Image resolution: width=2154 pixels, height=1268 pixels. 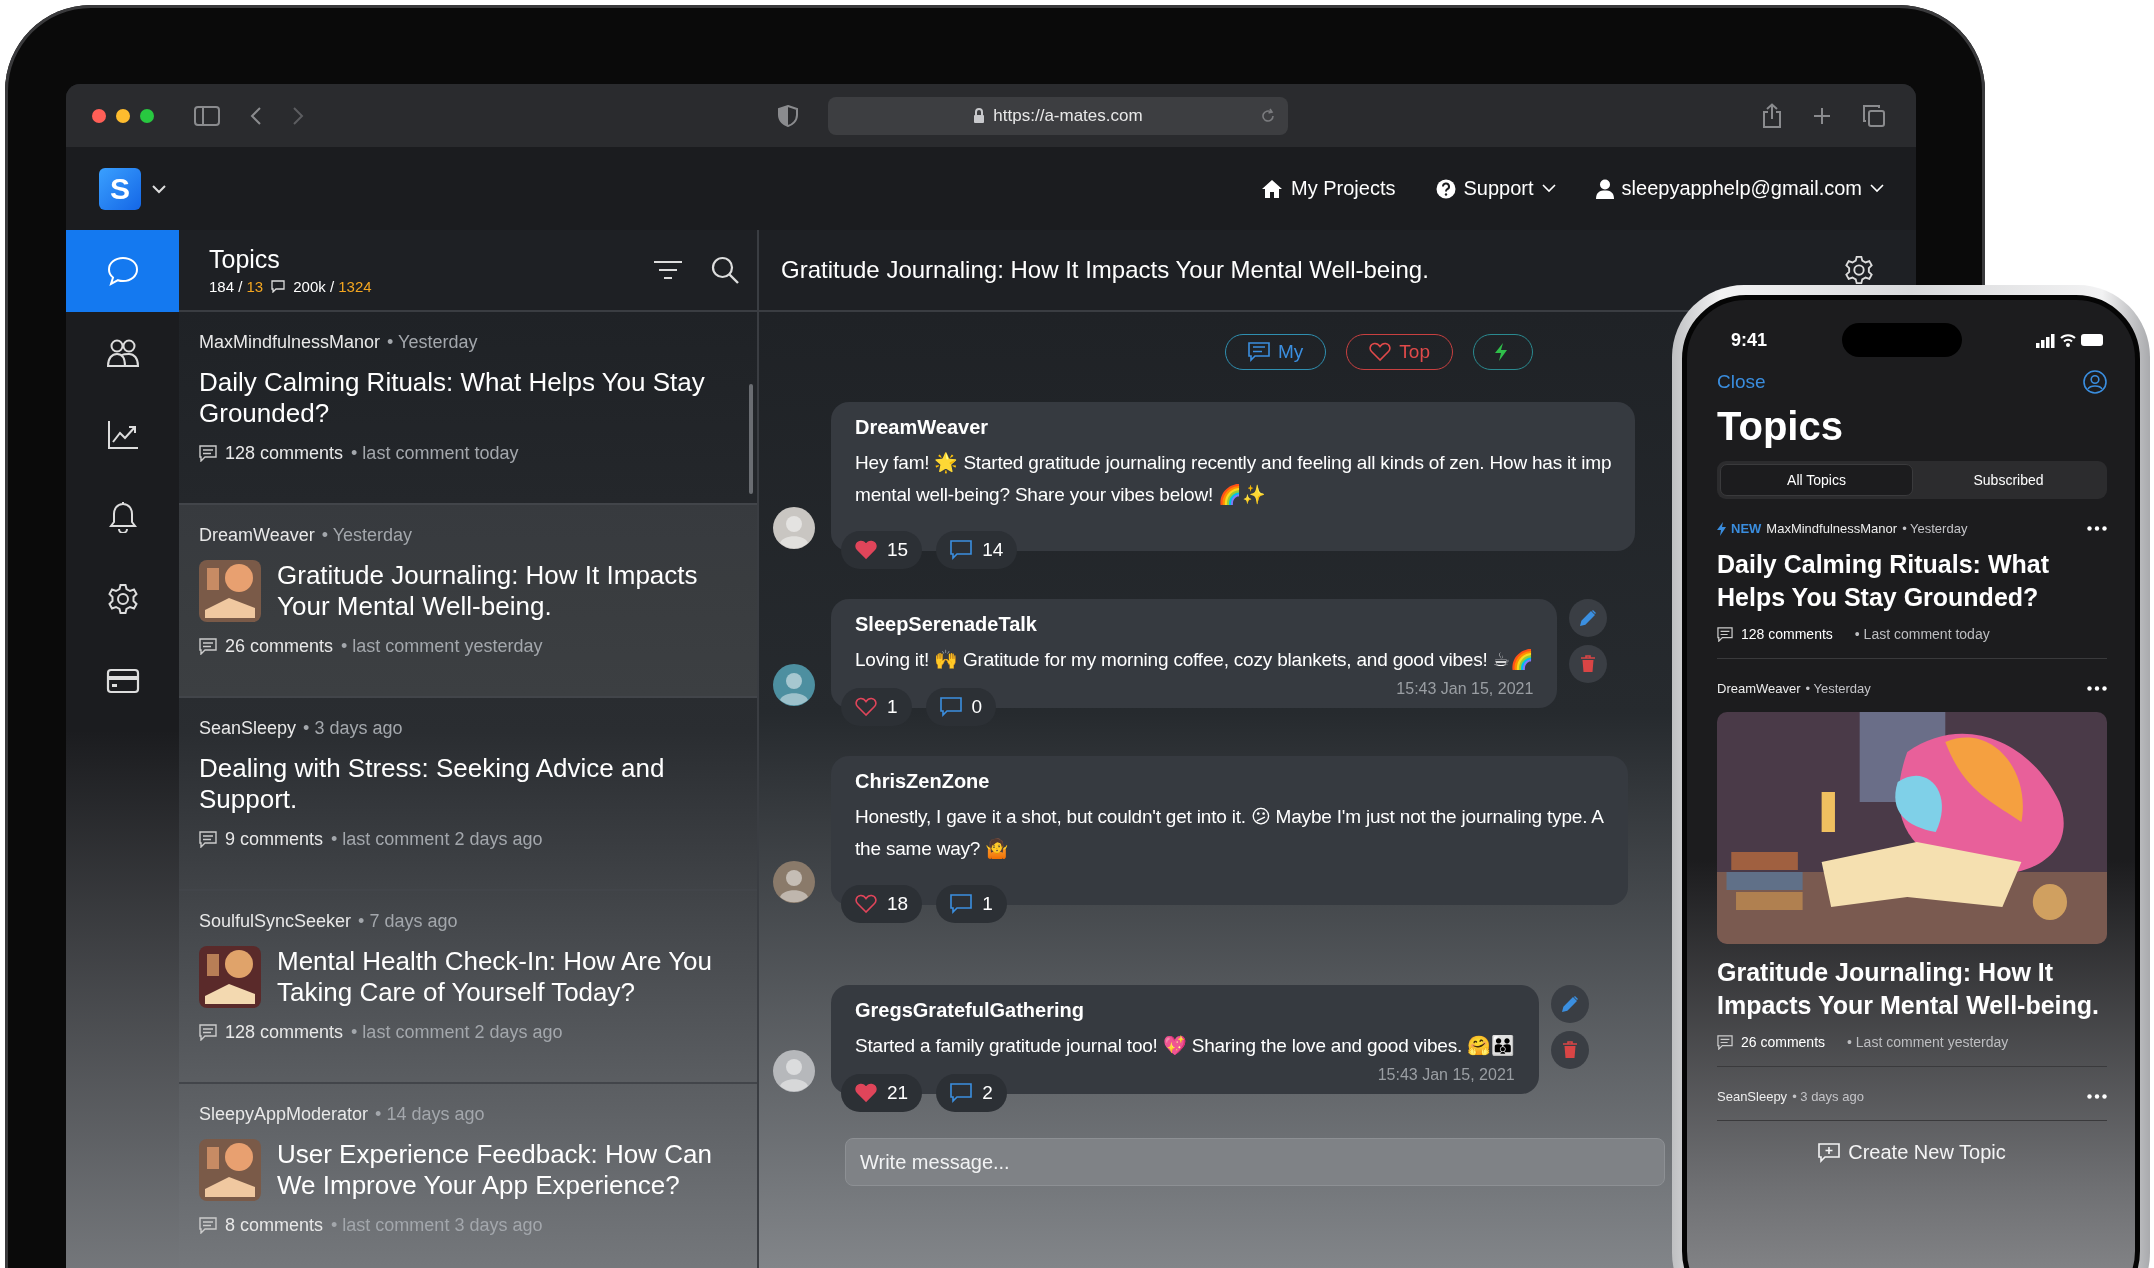 I want to click on chat-icon, so click(x=122, y=271).